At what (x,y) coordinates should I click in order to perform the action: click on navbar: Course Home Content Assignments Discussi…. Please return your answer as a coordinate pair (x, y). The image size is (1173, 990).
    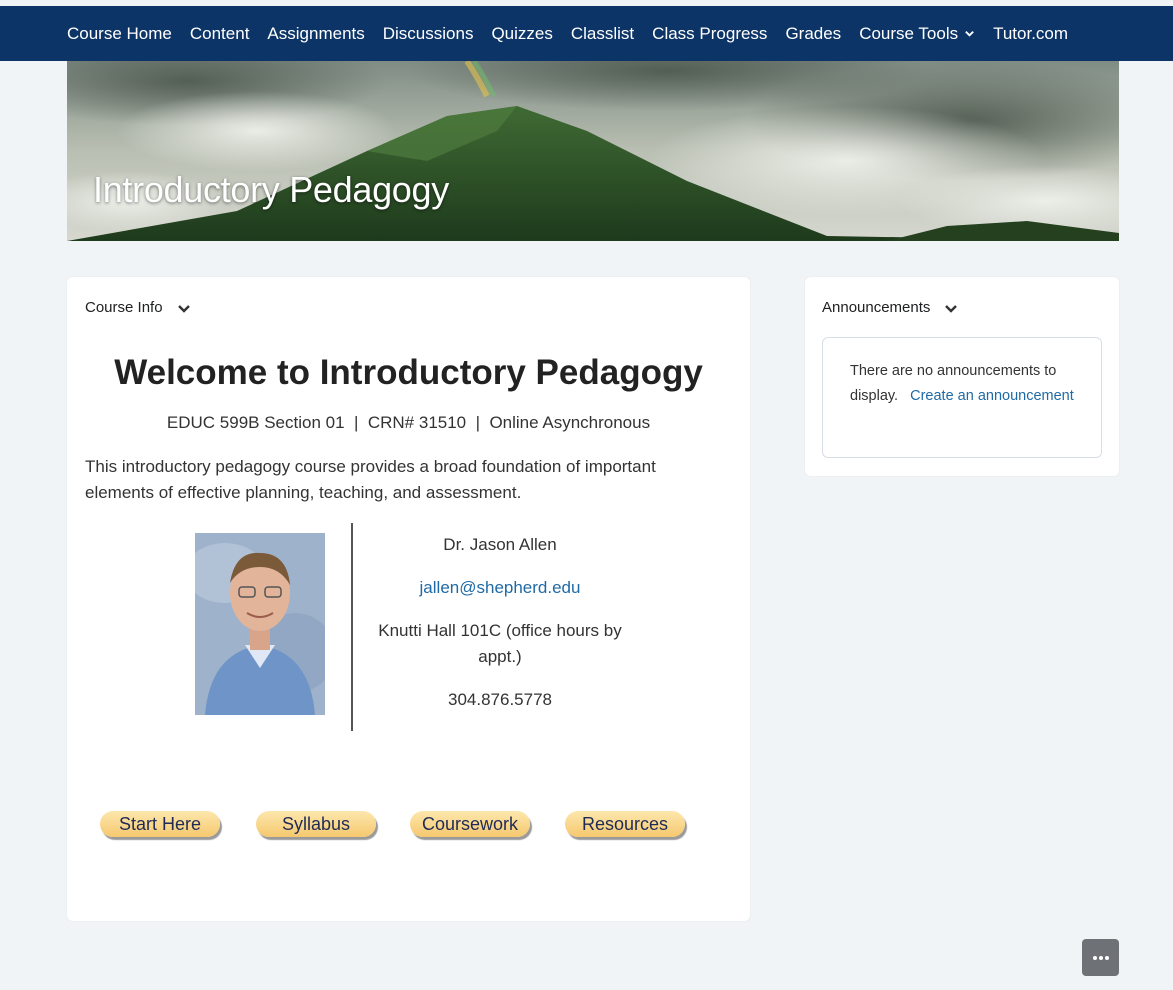
    Looking at the image, I should click on (586, 33).